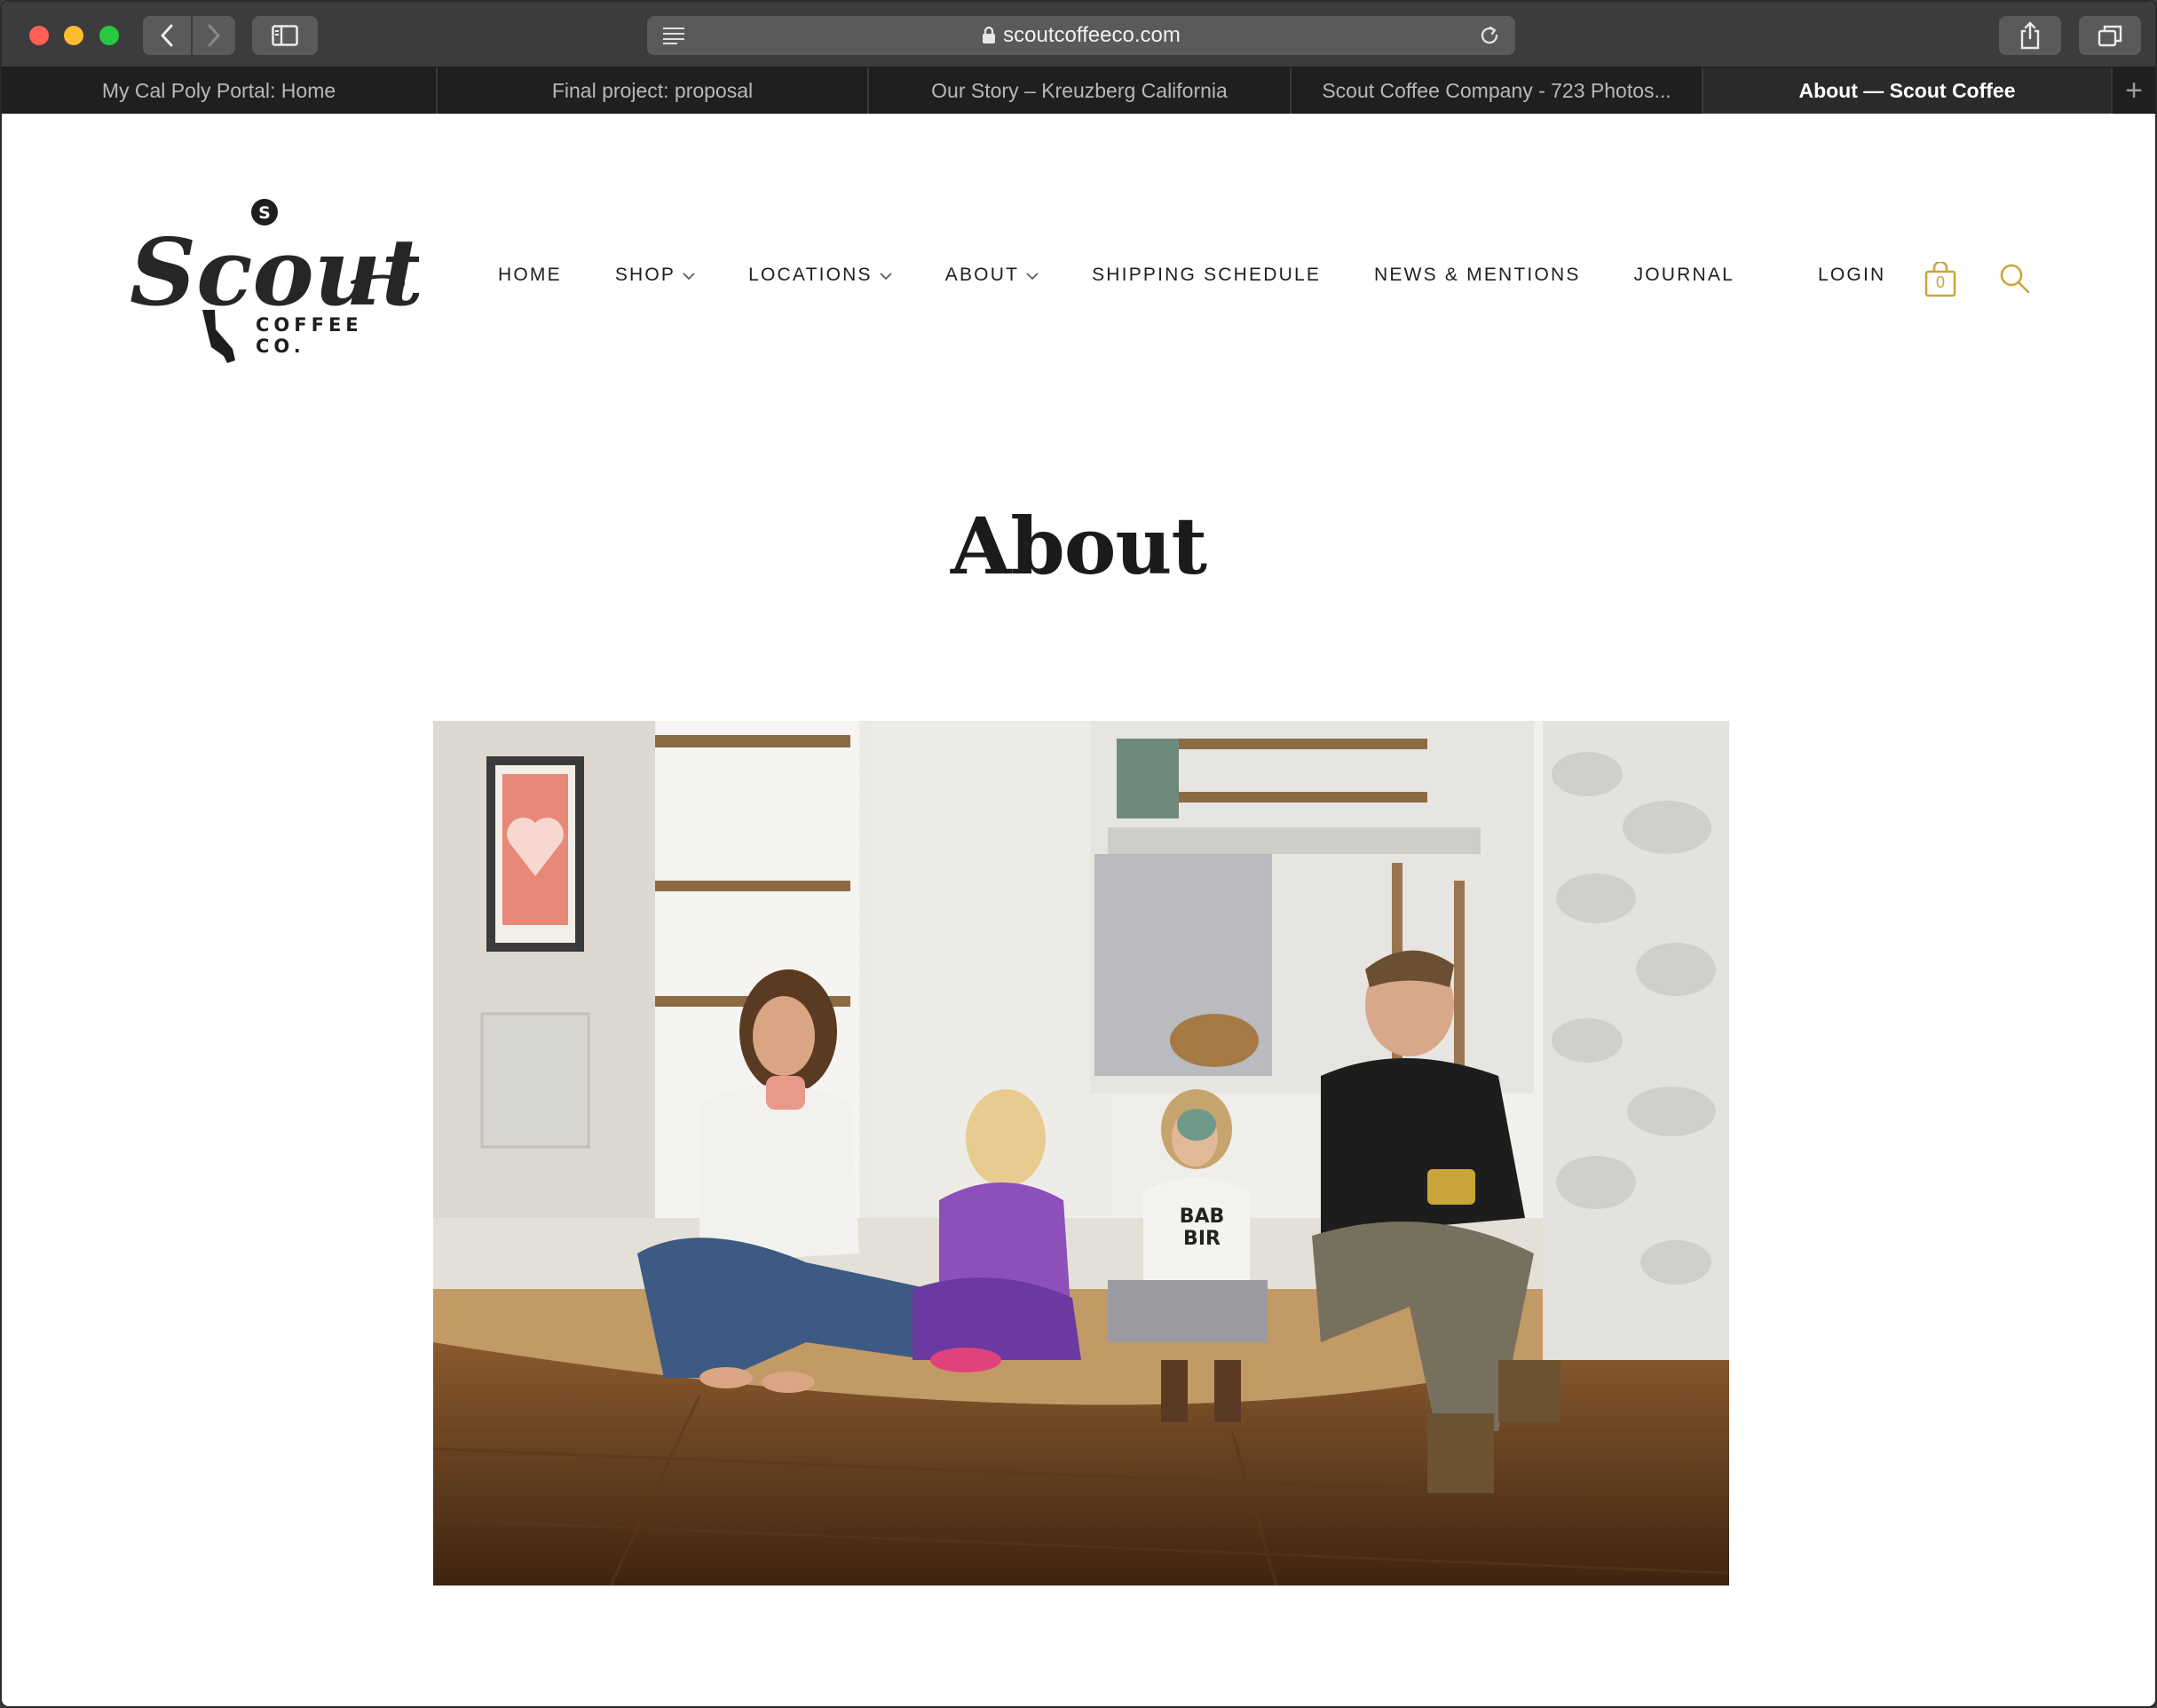  What do you see at coordinates (810, 275) in the screenshot?
I see `nav-label: LOCATIONS` at bounding box center [810, 275].